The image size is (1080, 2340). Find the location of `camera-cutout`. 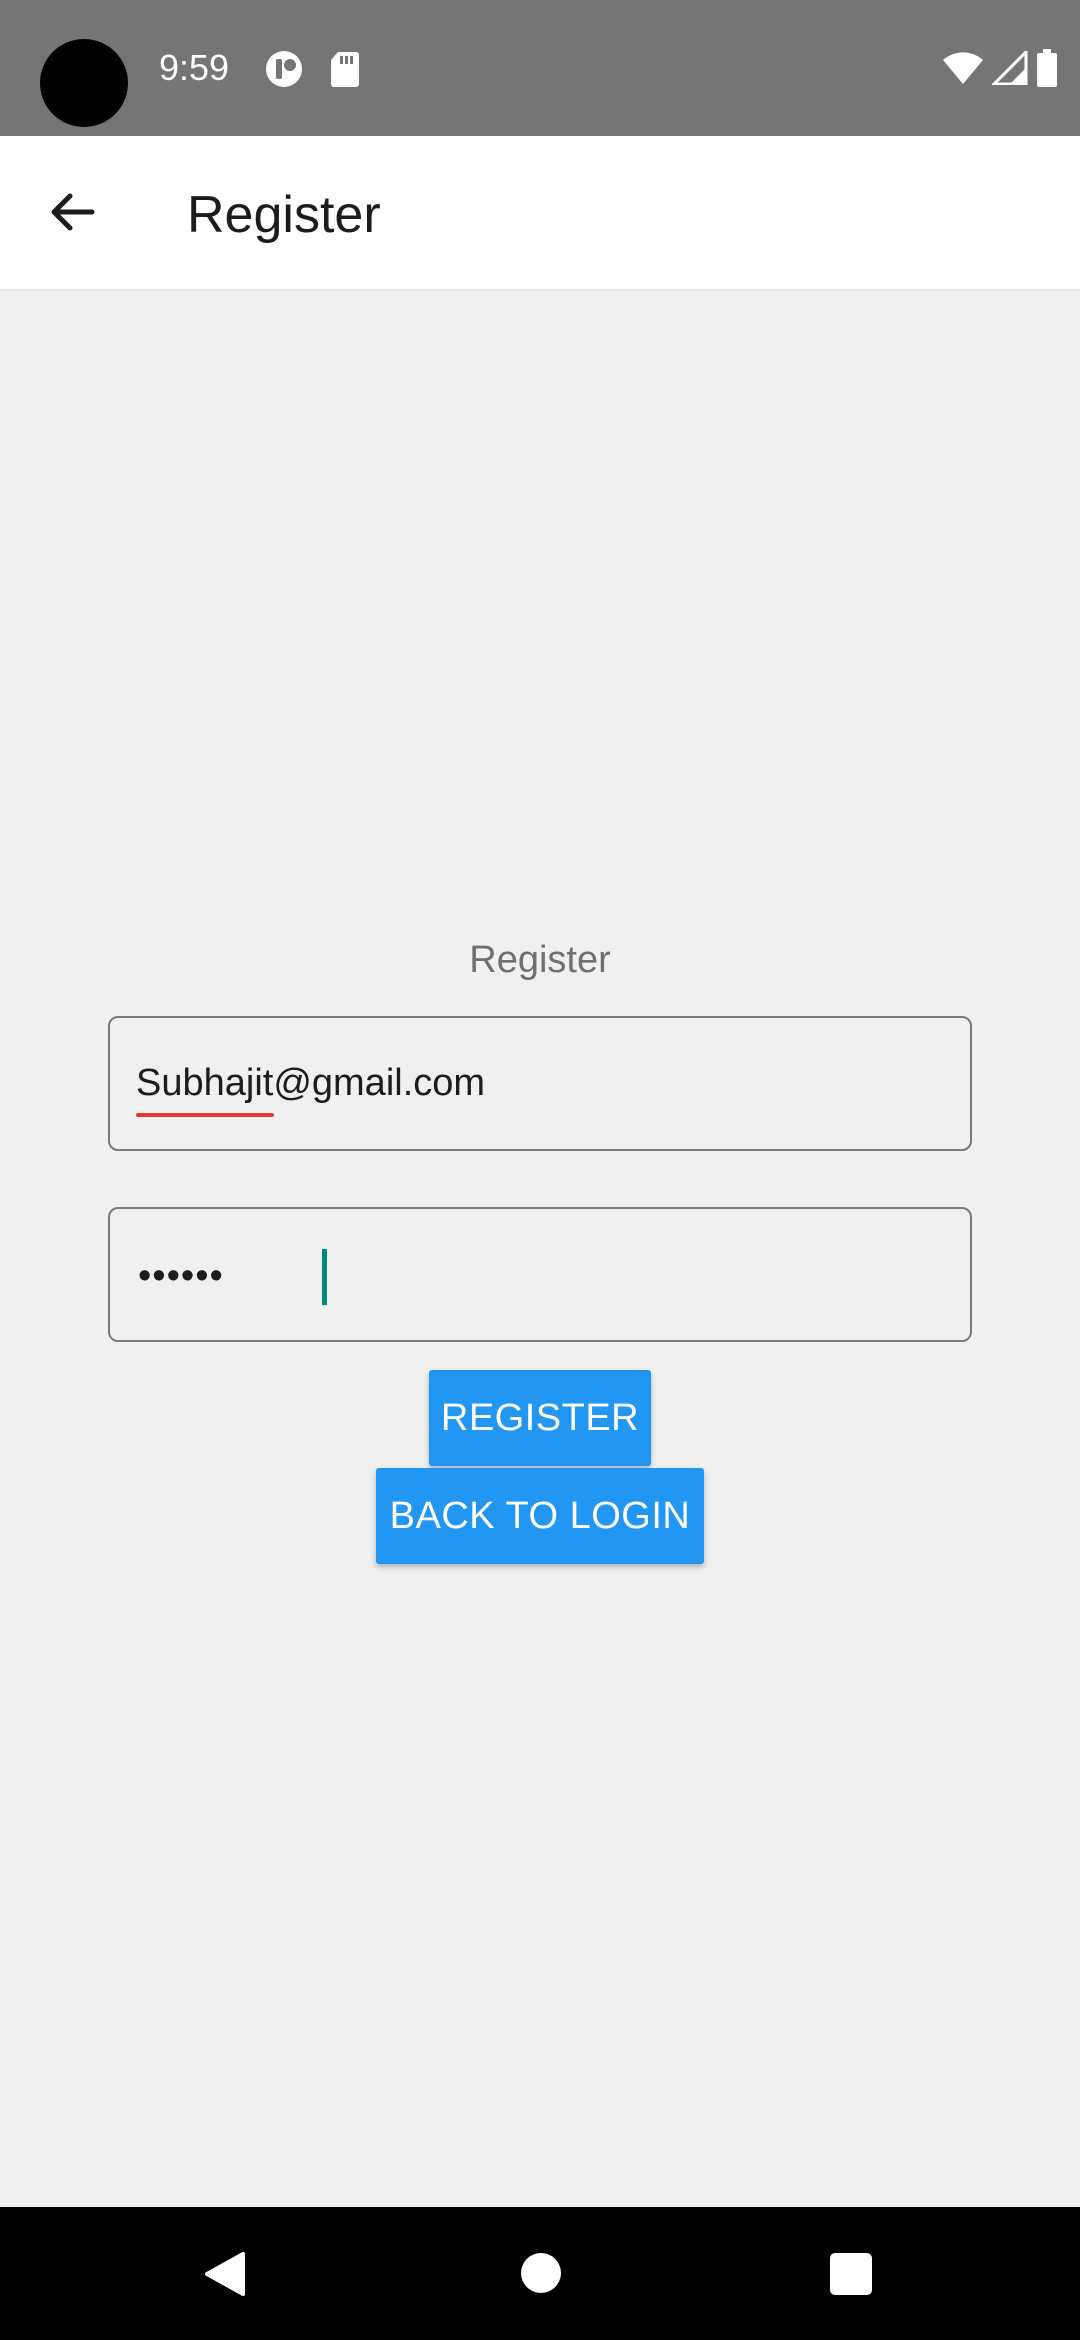

camera-cutout is located at coordinates (84, 83).